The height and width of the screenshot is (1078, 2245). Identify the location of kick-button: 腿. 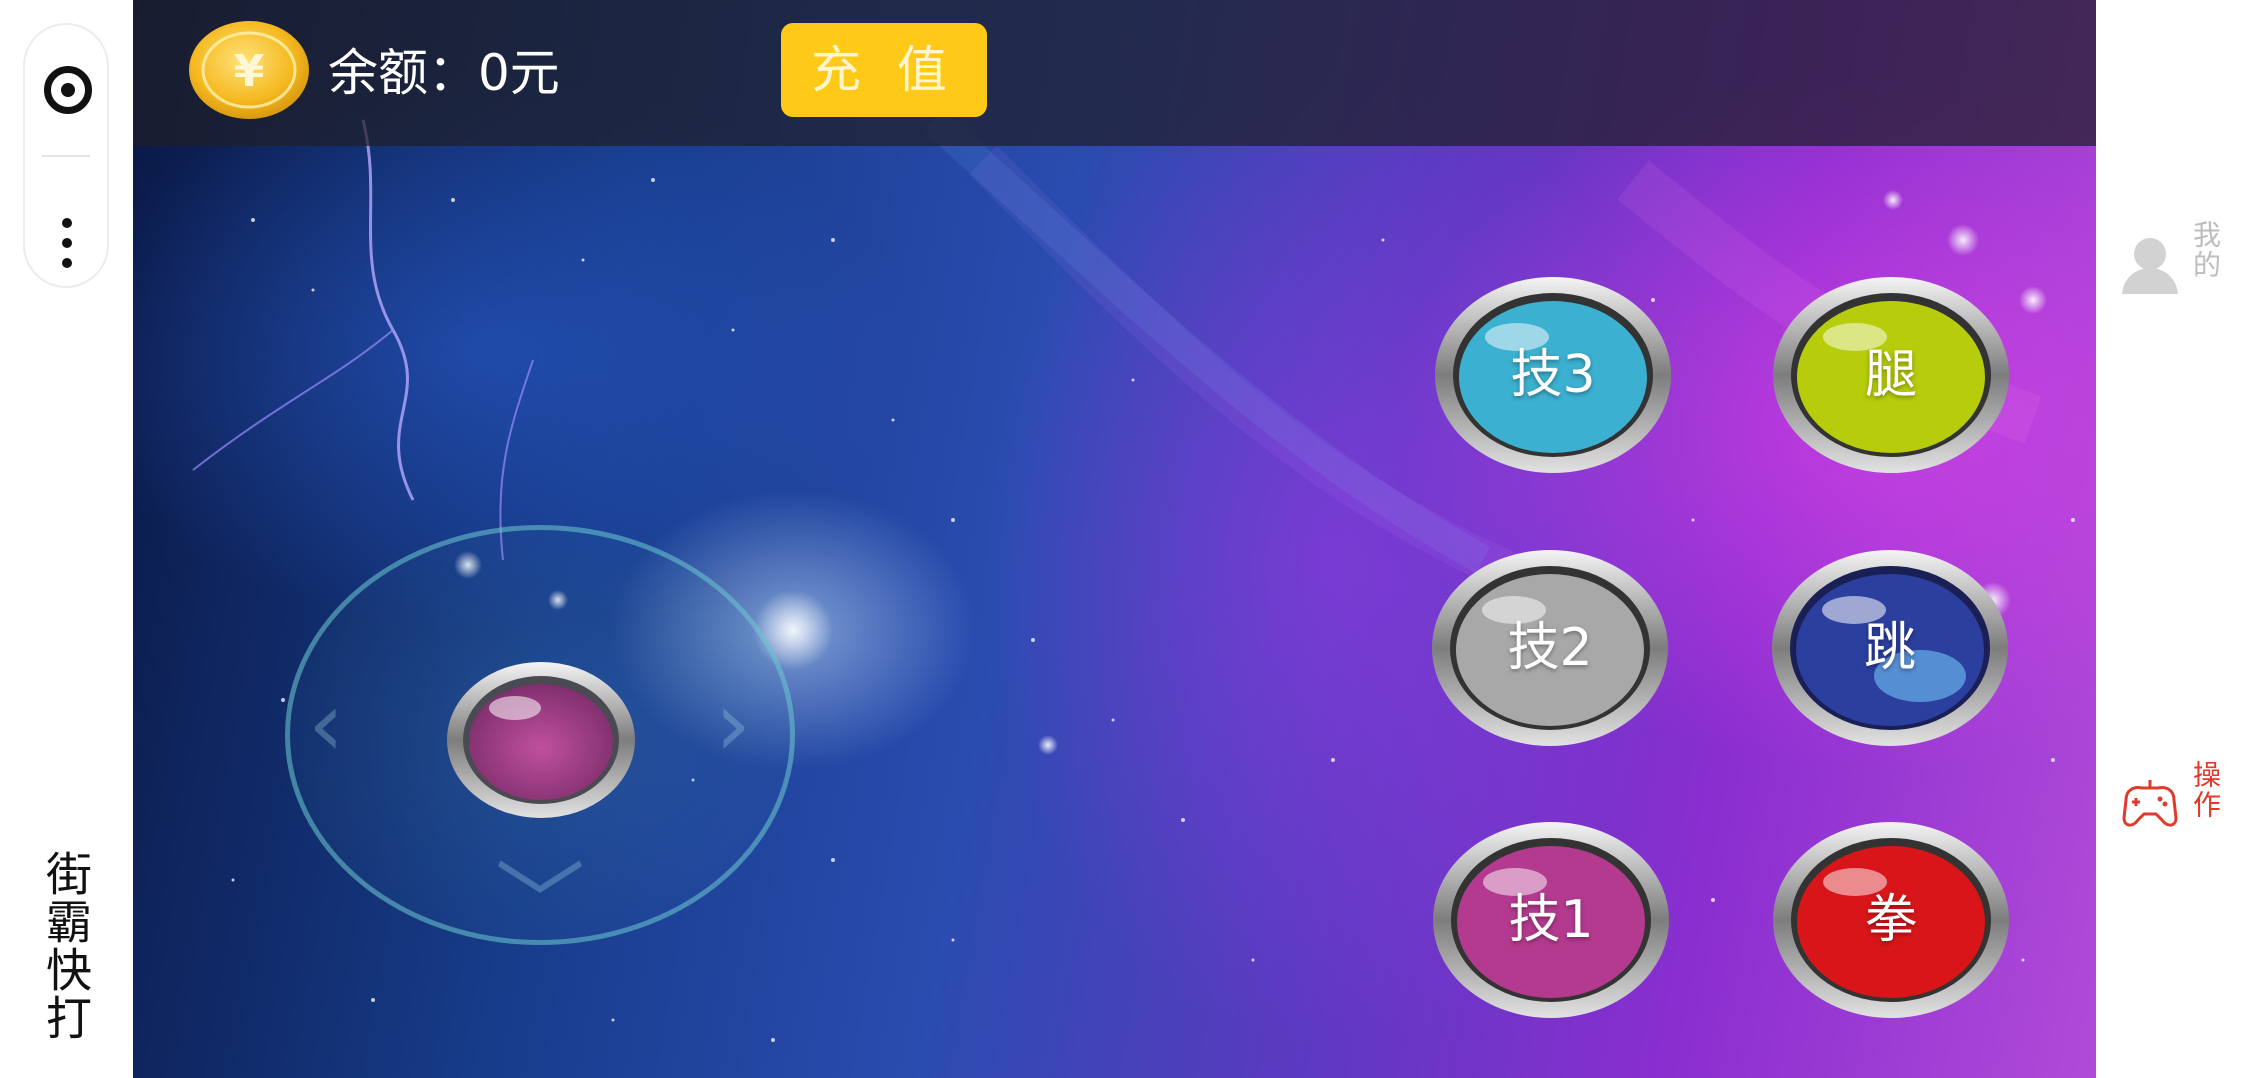
(1891, 375).